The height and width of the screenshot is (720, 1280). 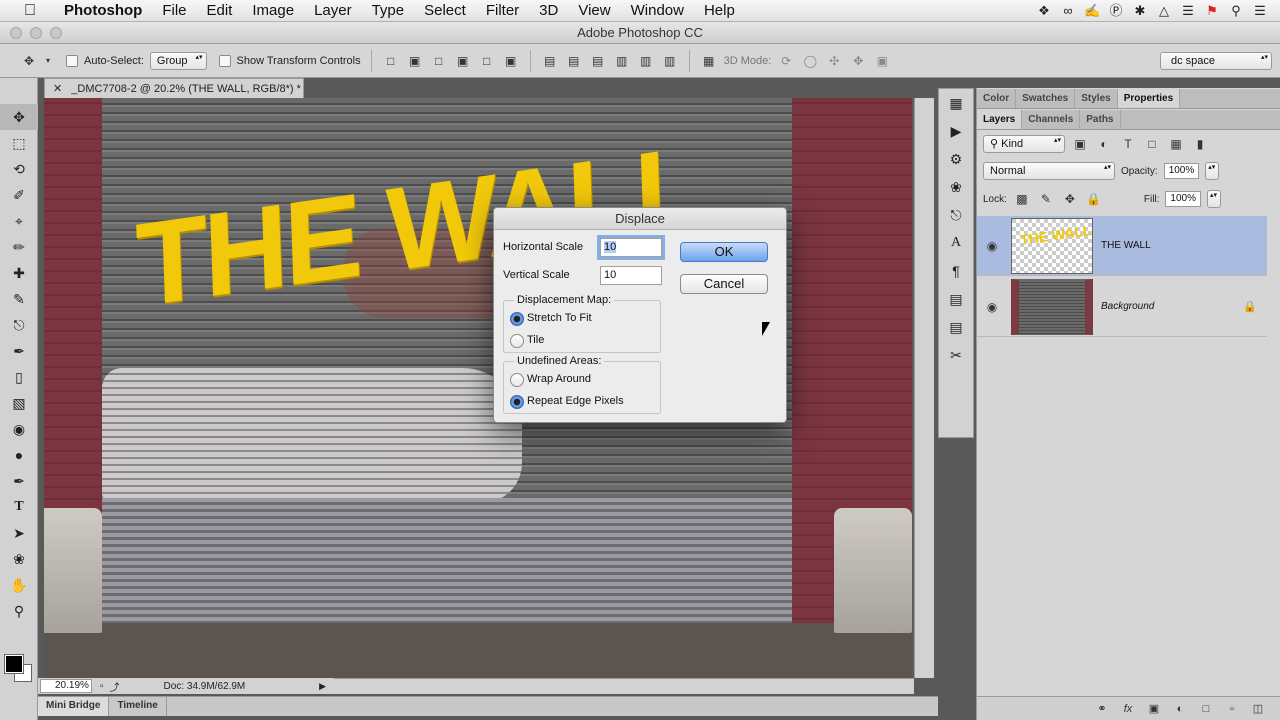 I want to click on vertical-scrollbar, so click(x=924, y=388).